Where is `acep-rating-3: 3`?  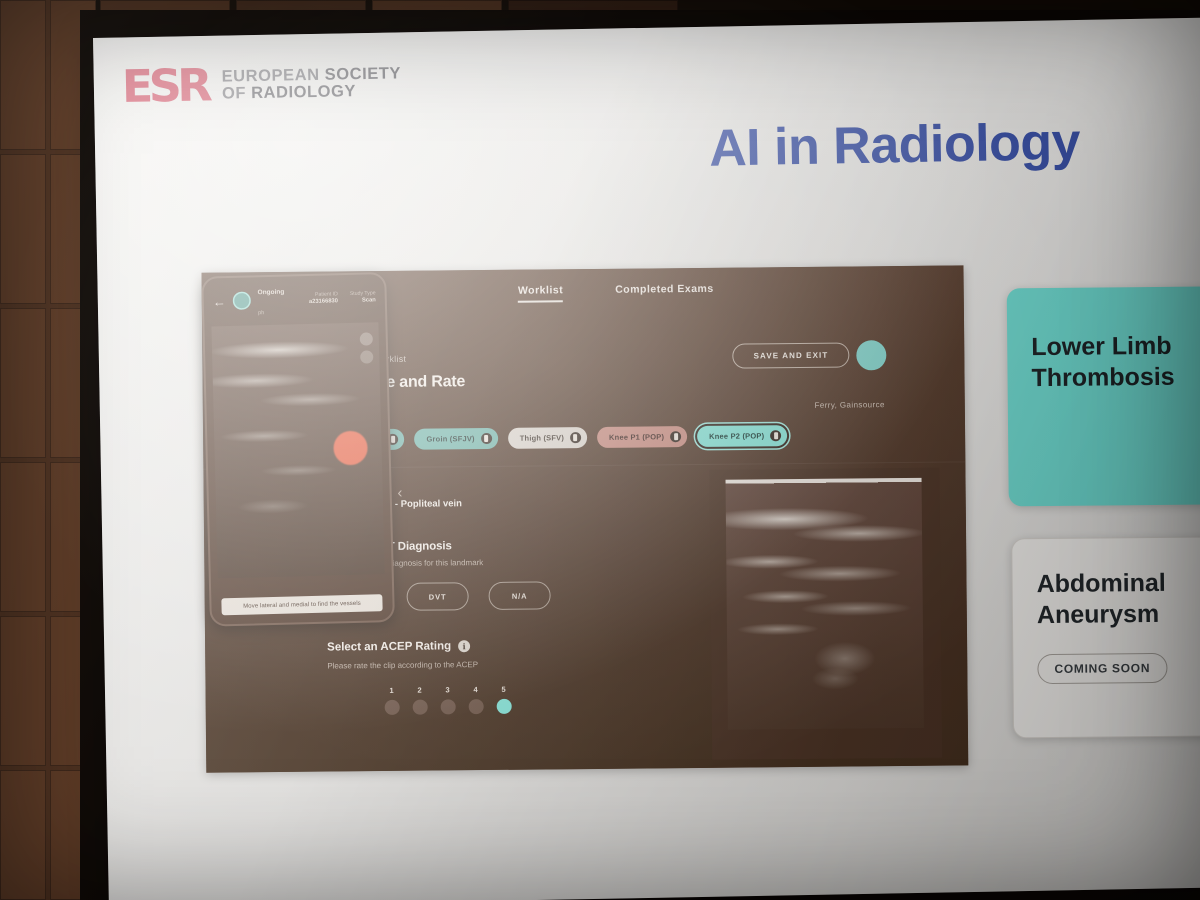
acep-rating-3: 3 is located at coordinates (447, 700).